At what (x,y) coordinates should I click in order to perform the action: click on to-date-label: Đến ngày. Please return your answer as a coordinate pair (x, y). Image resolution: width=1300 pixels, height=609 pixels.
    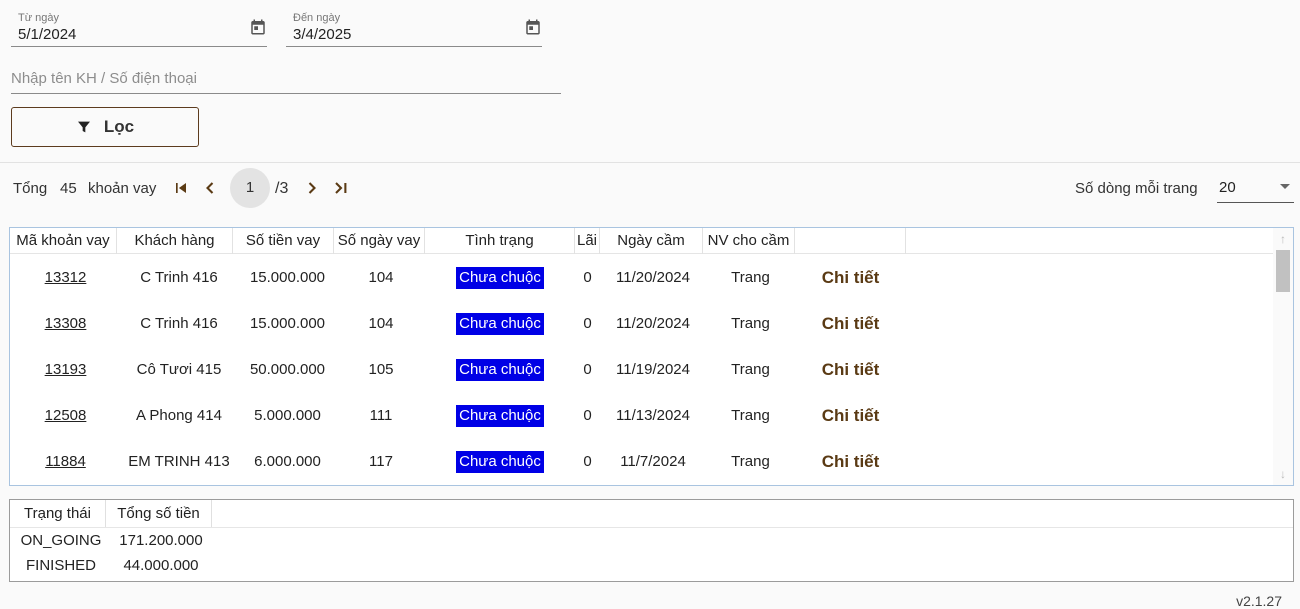
    Looking at the image, I should click on (317, 18).